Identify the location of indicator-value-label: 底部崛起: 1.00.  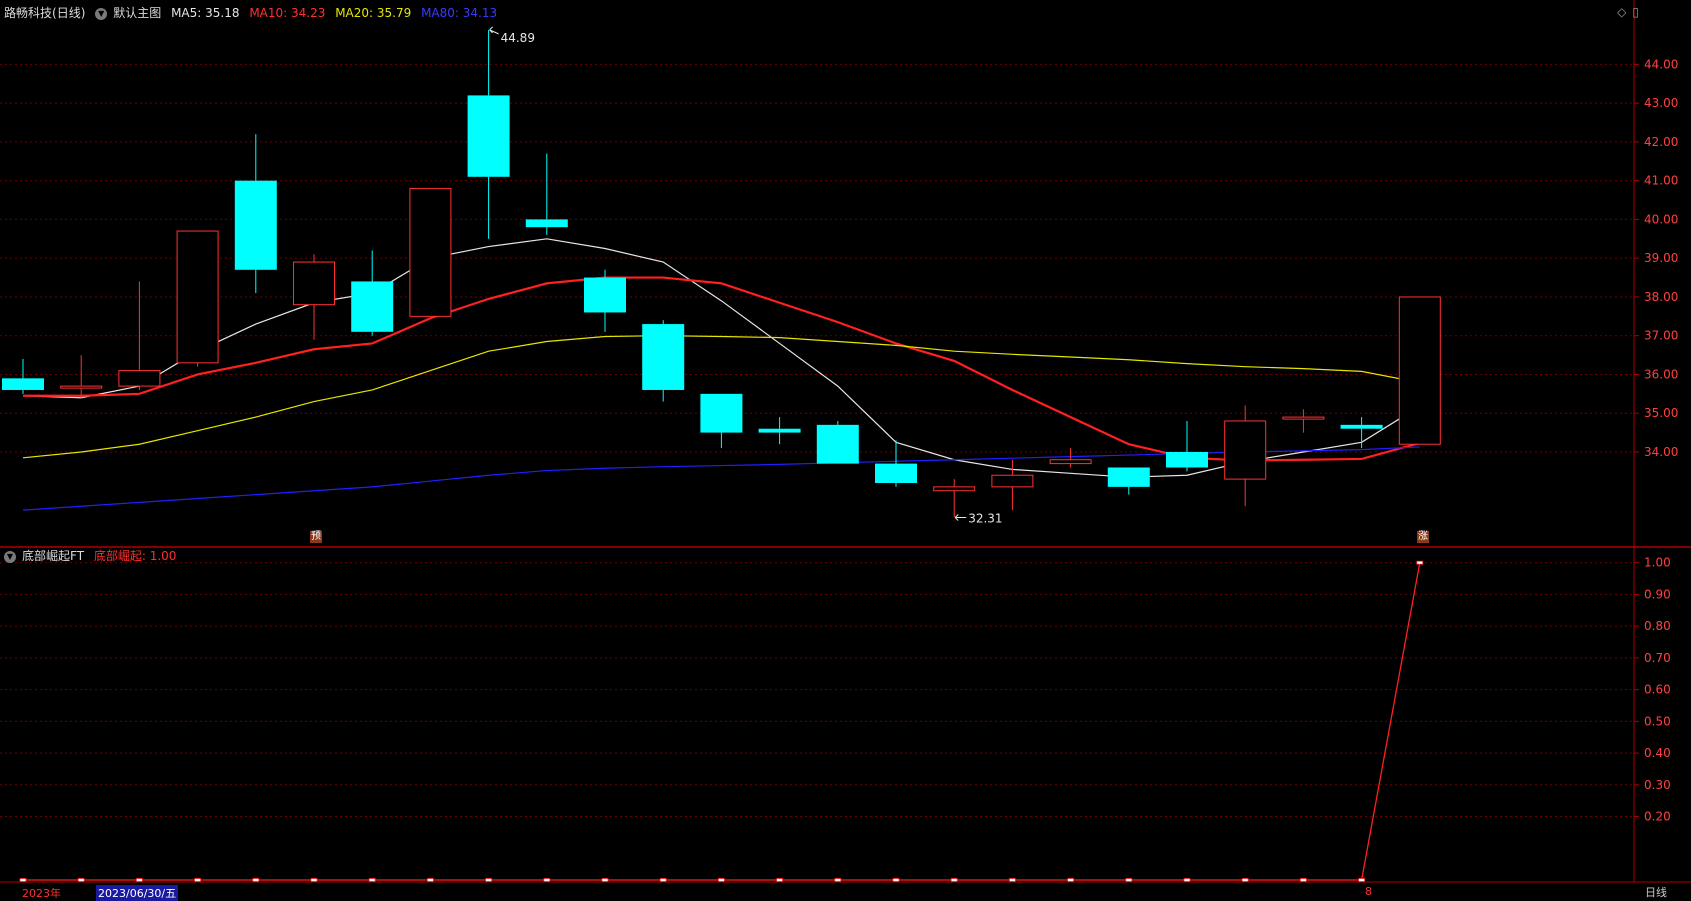
(135, 556).